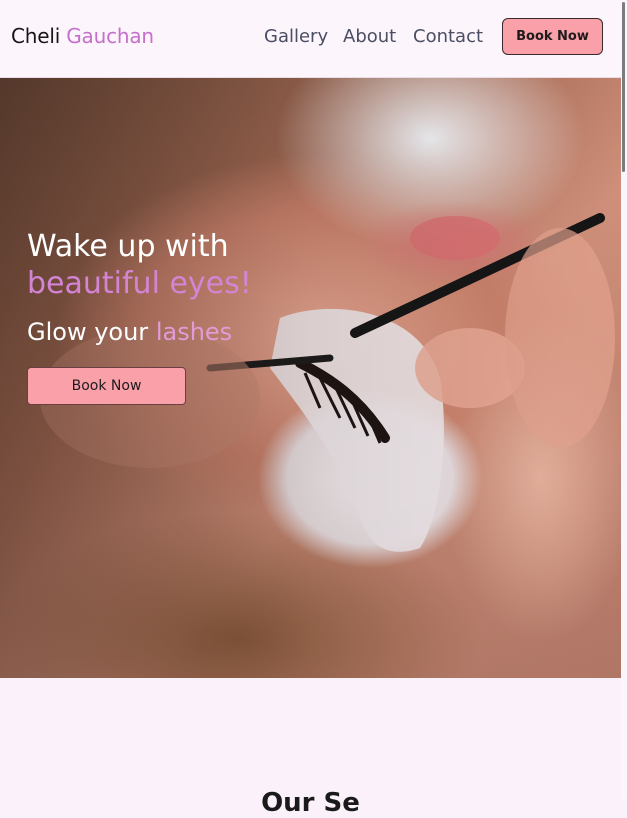  I want to click on hero-title-line2: beautiful eyes!, so click(139, 283).